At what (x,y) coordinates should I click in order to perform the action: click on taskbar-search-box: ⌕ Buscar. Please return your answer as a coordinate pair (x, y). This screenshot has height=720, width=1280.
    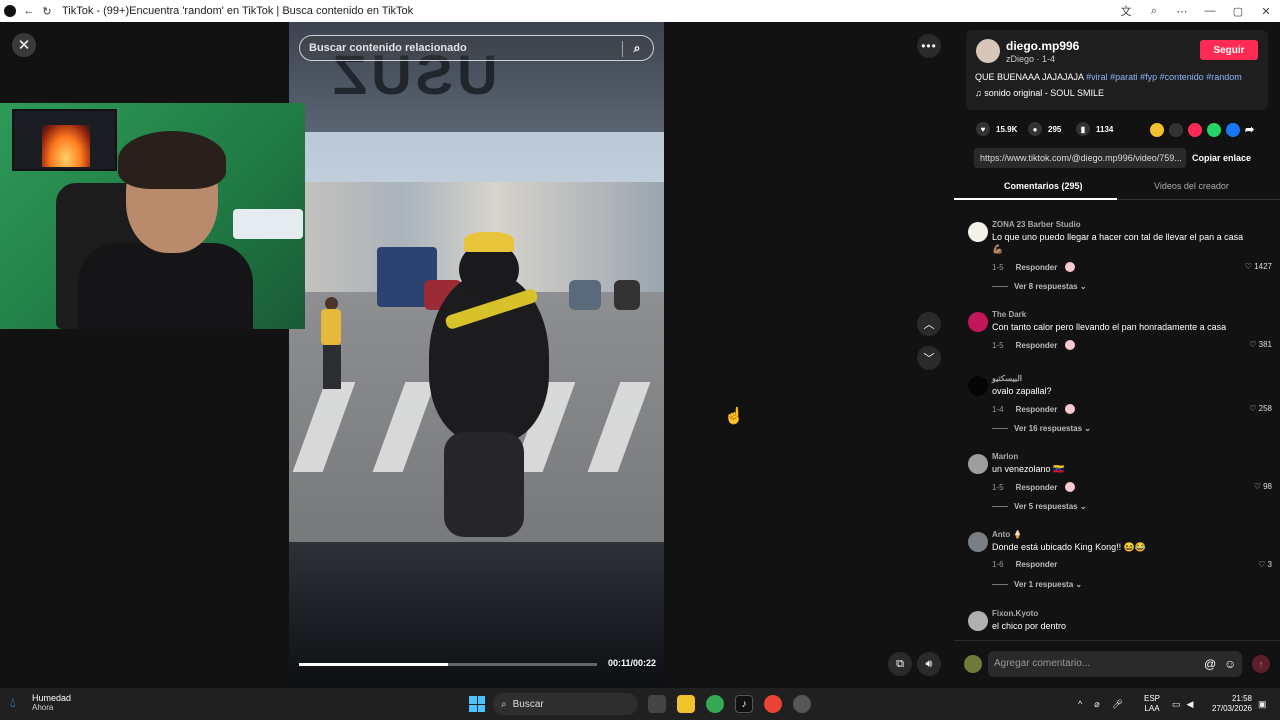
    Looking at the image, I should click on (565, 704).